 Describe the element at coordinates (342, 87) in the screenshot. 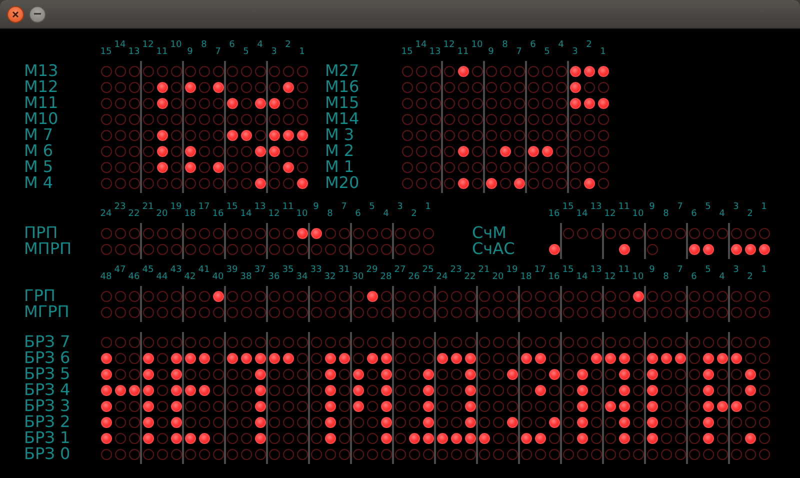

I see `register-label: М16` at that location.